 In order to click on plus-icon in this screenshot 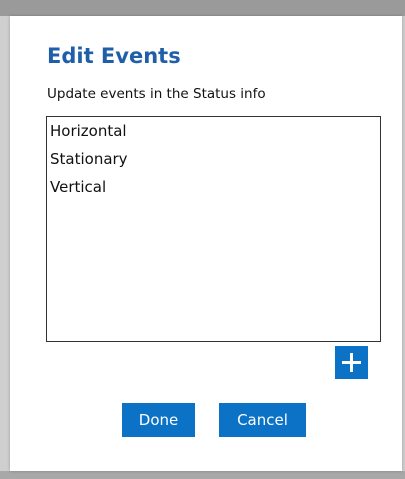, I will do `click(351, 362)`.